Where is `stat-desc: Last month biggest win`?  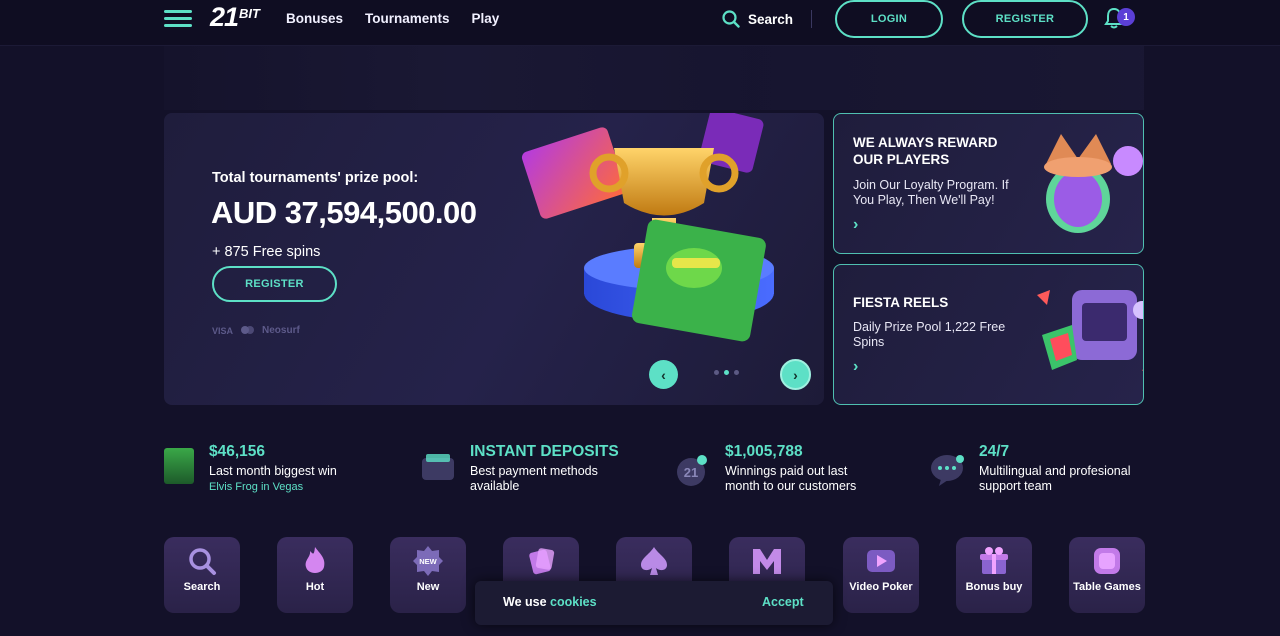
stat-desc: Last month biggest win is located at coordinates (273, 471).